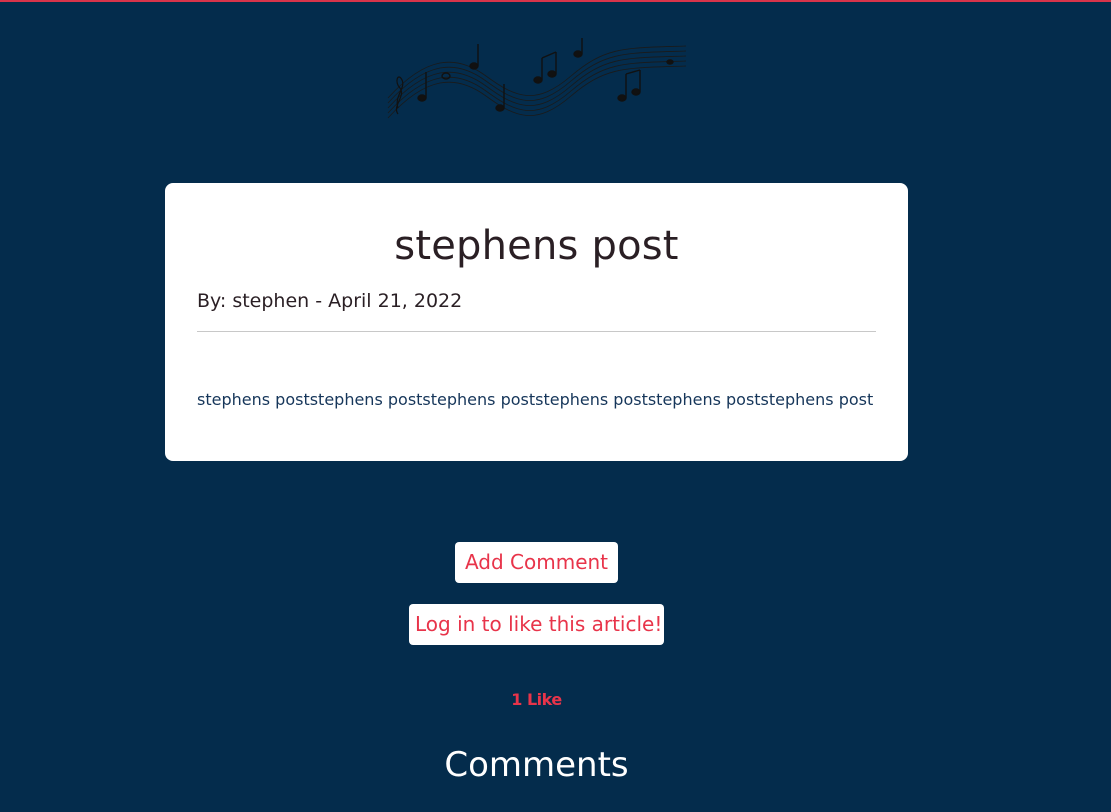 The image size is (1111, 812). I want to click on like-count: 1 Like, so click(536, 699).